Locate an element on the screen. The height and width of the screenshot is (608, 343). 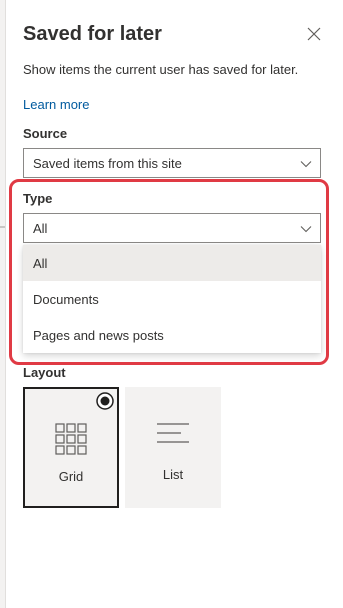
radio-checked-icon is located at coordinates (105, 401).